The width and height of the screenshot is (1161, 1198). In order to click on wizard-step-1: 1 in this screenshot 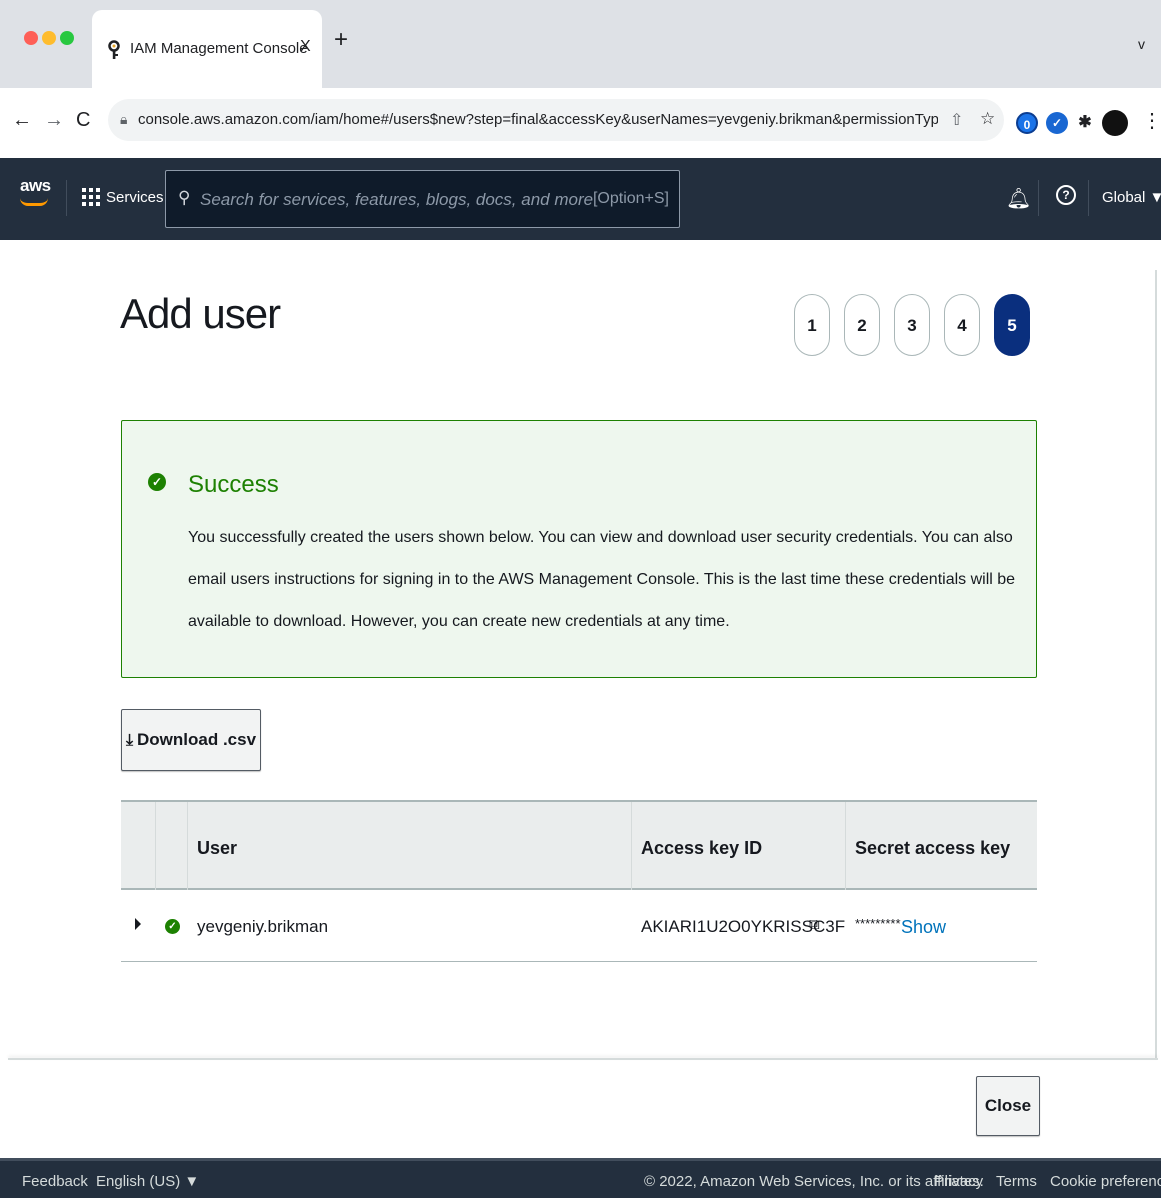, I will do `click(812, 325)`.